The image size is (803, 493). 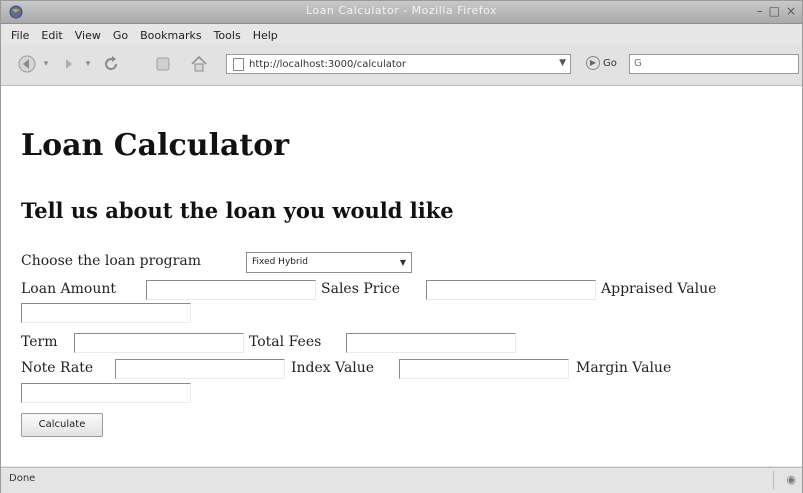 What do you see at coordinates (791, 479) in the screenshot?
I see `status-indicator-icon: ◉` at bounding box center [791, 479].